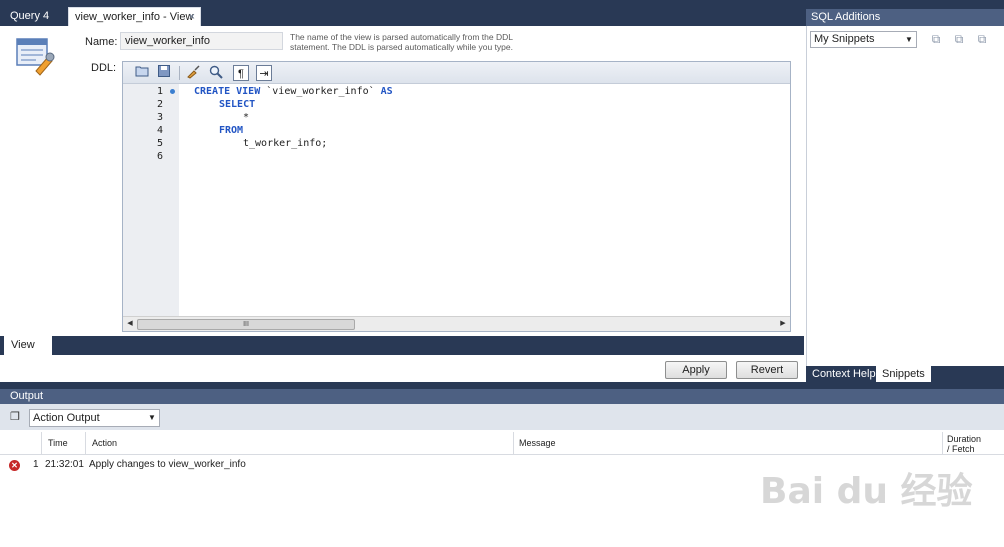 The width and height of the screenshot is (1004, 547). What do you see at coordinates (104, 443) in the screenshot?
I see `column-header-action: Action` at bounding box center [104, 443].